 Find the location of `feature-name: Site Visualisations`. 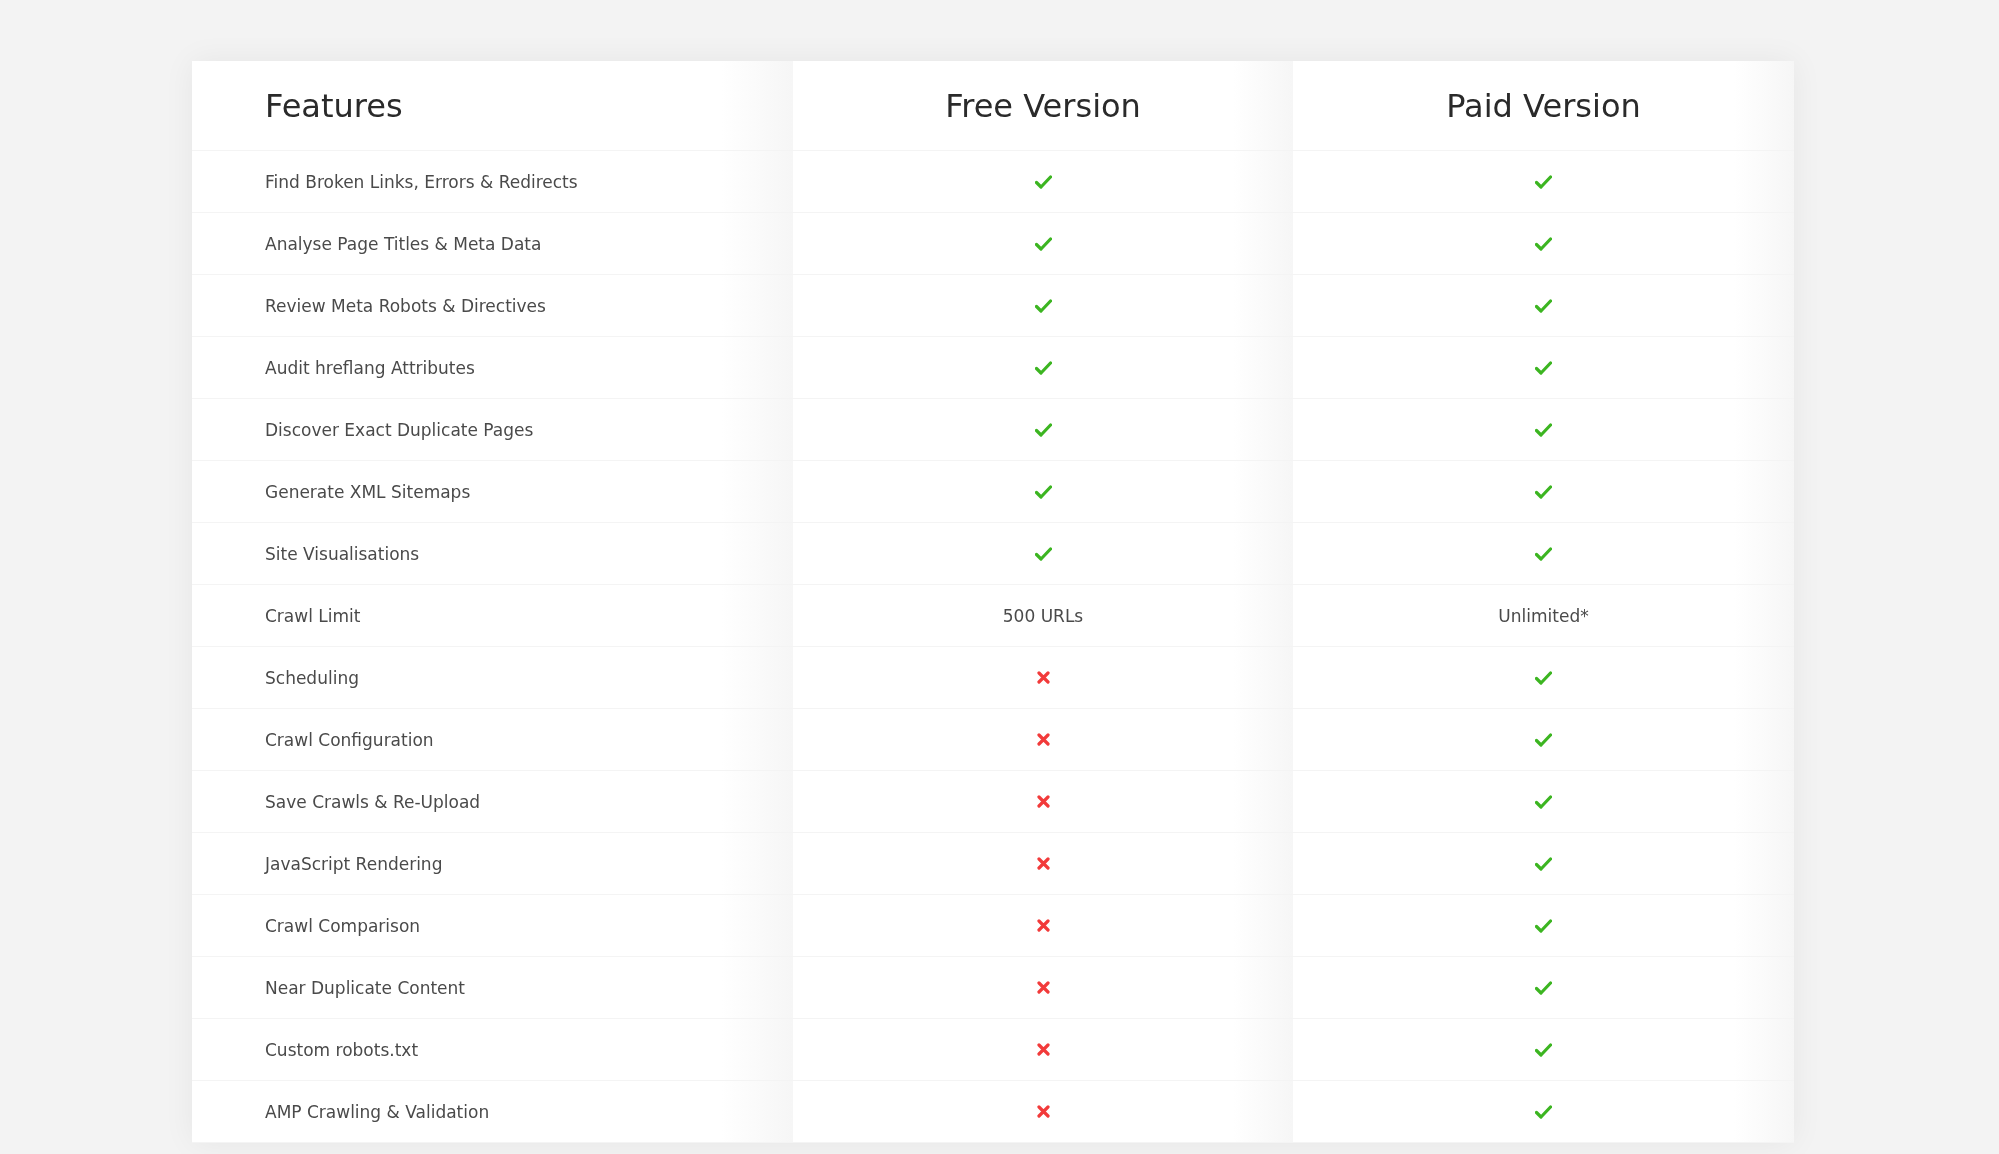

feature-name: Site Visualisations is located at coordinates (342, 553).